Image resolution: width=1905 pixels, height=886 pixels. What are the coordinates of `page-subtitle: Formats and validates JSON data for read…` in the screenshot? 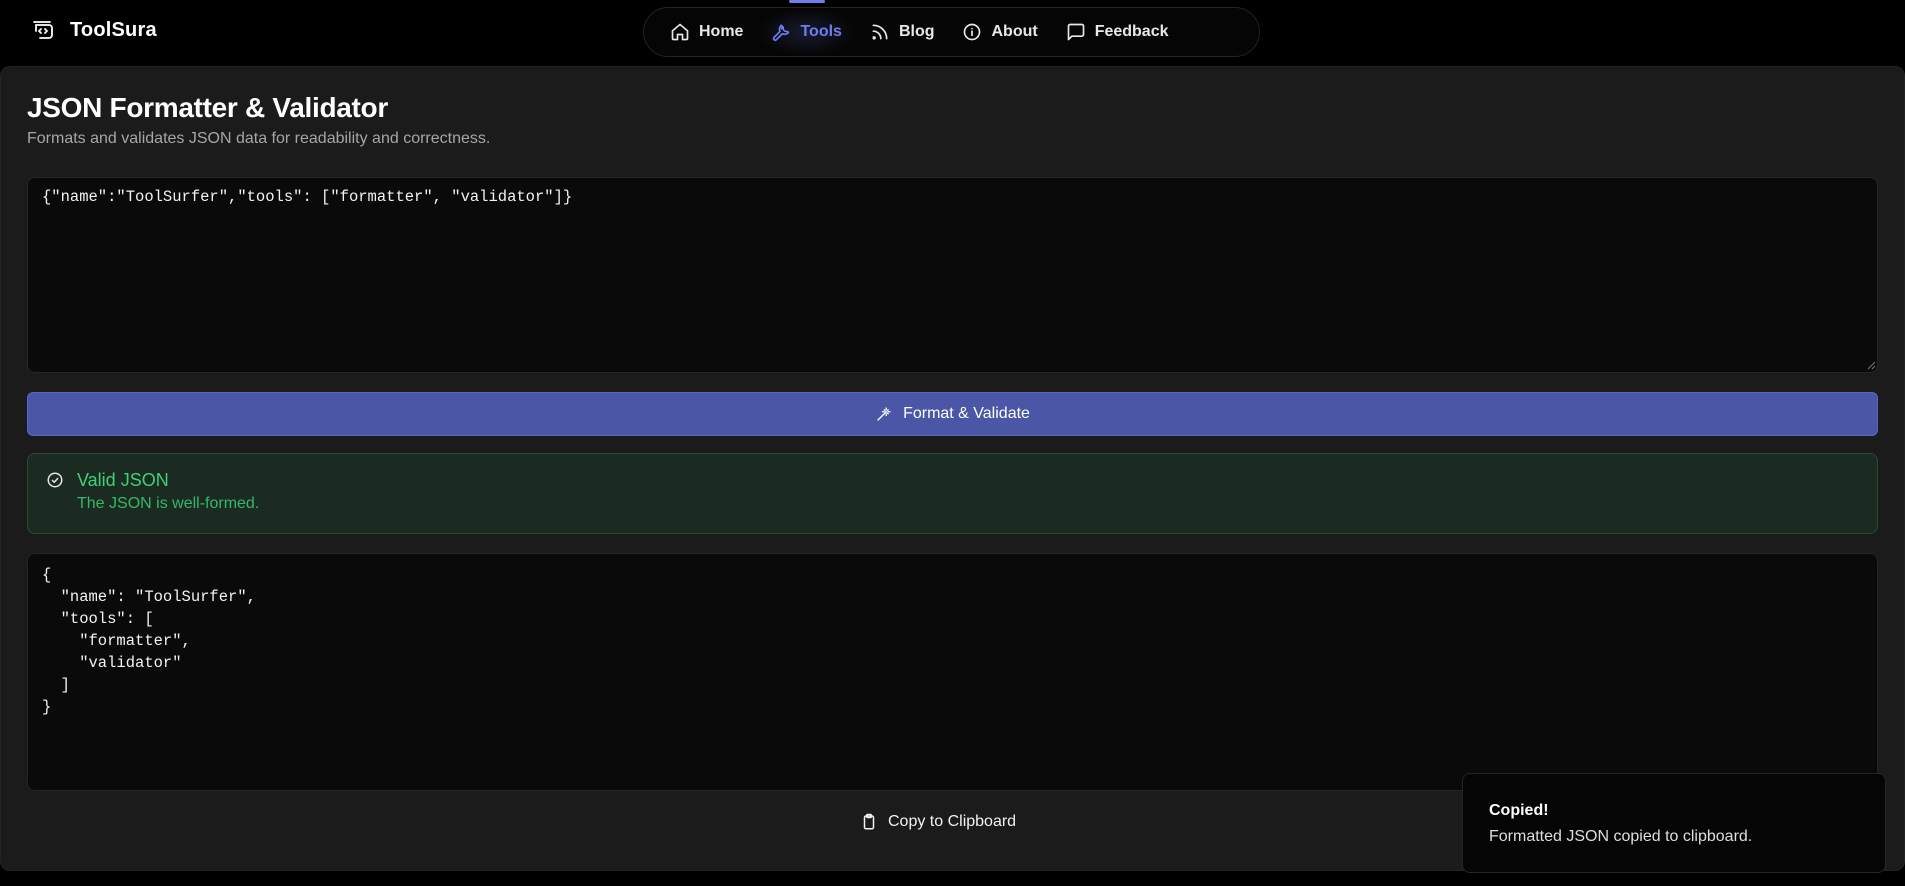 It's located at (259, 138).